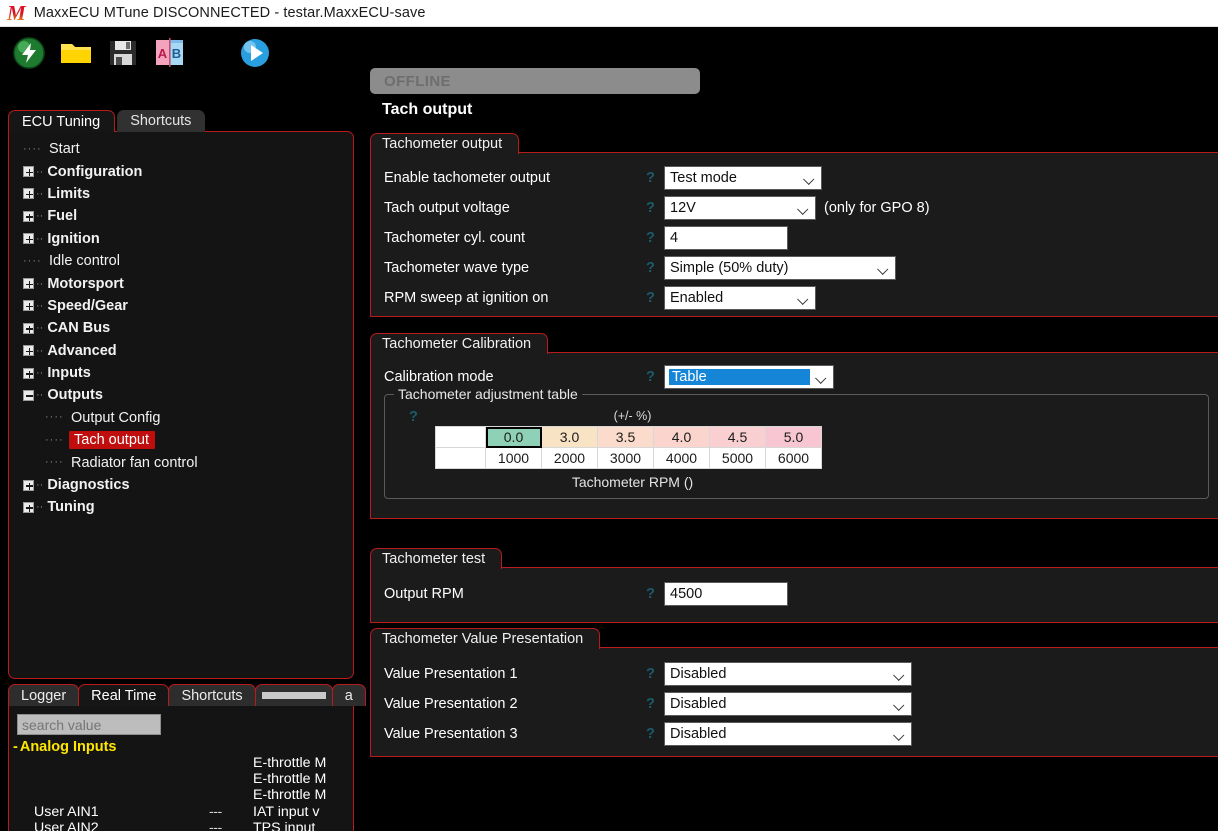  I want to click on tree-item-speed-gear: ·· Speed/Gear, so click(181, 306).